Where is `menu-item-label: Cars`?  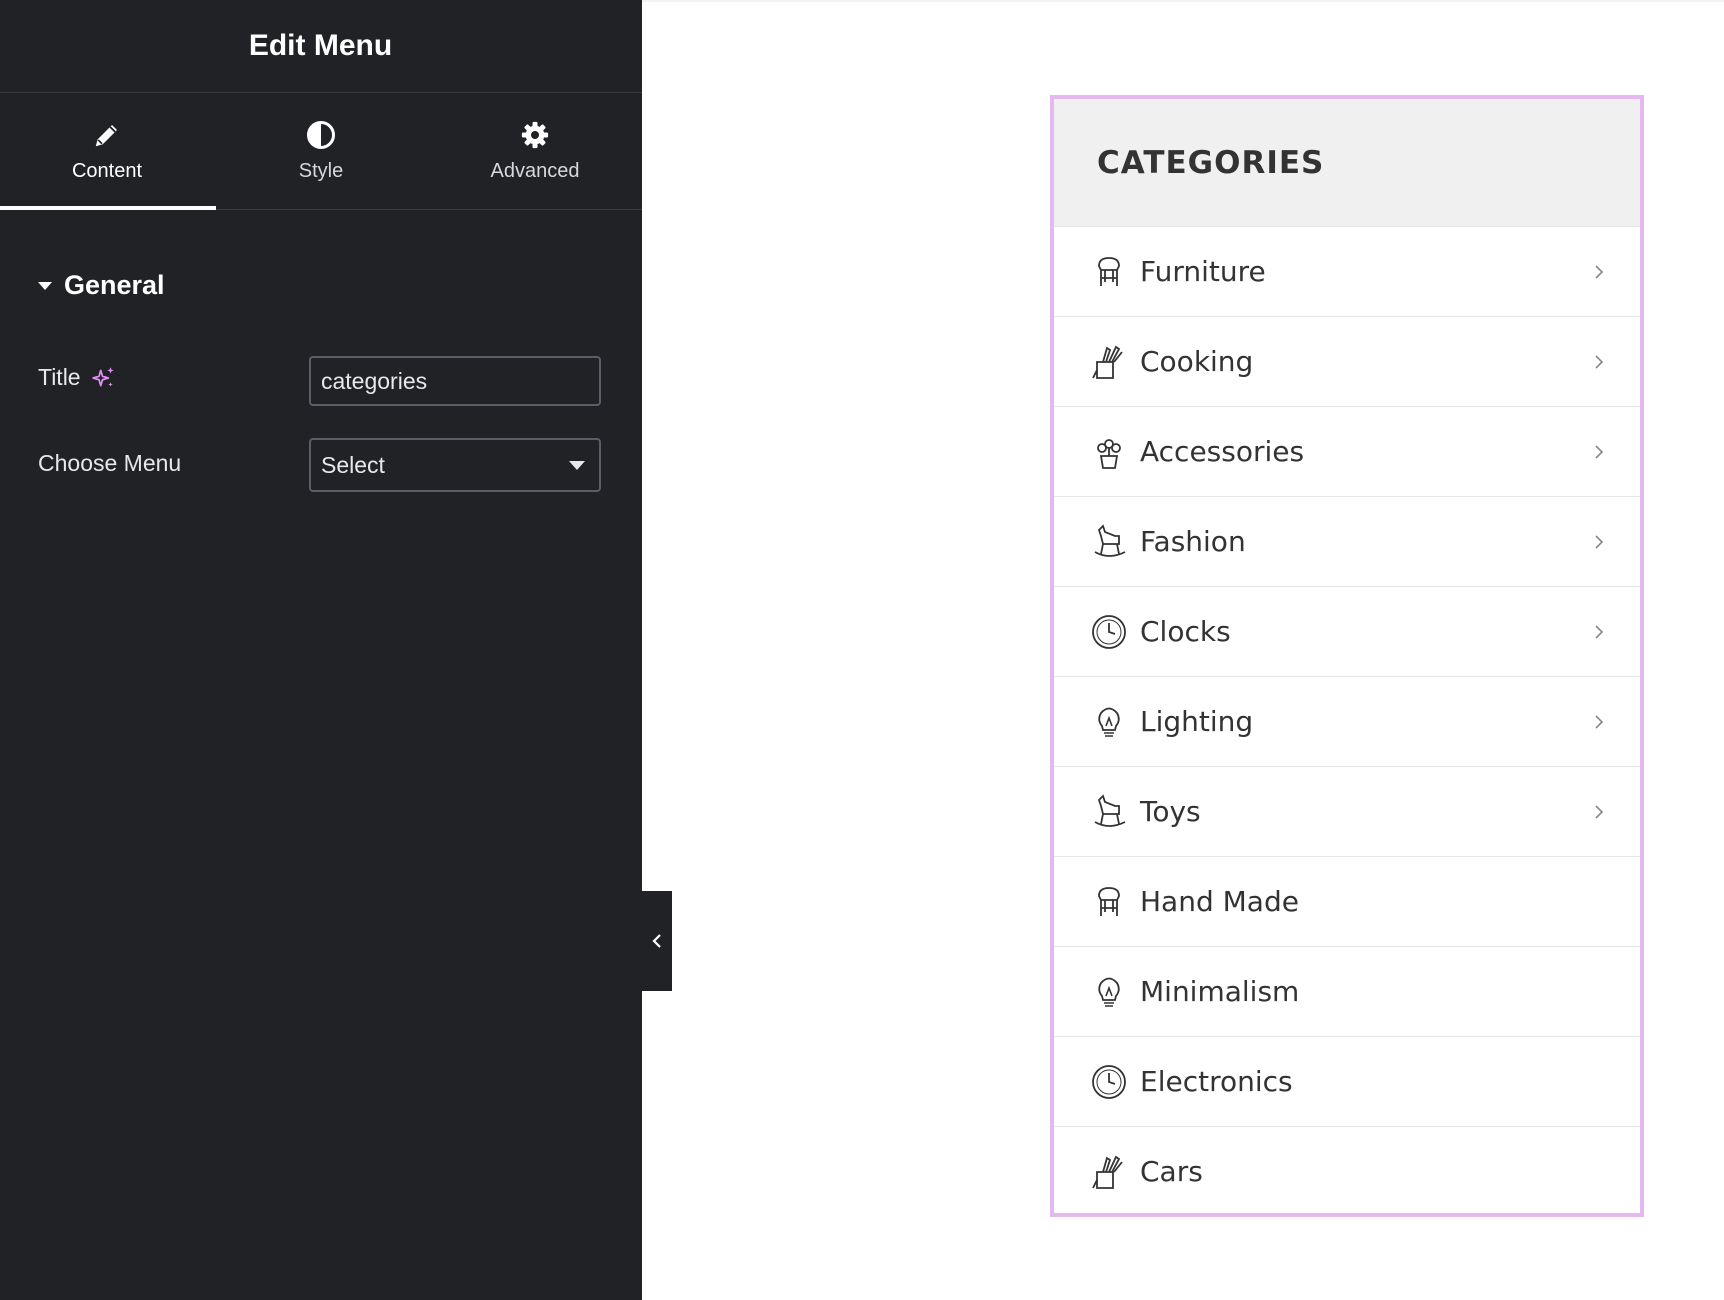
menu-item-label: Cars is located at coordinates (1171, 1171).